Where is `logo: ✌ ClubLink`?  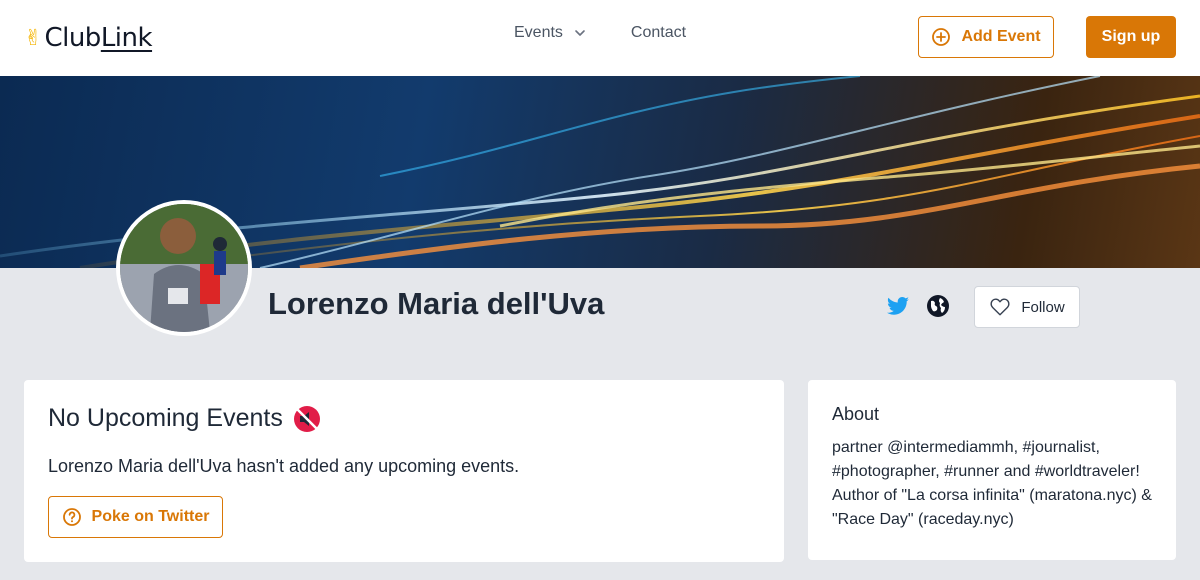 logo: ✌ ClubLink is located at coordinates (88, 38).